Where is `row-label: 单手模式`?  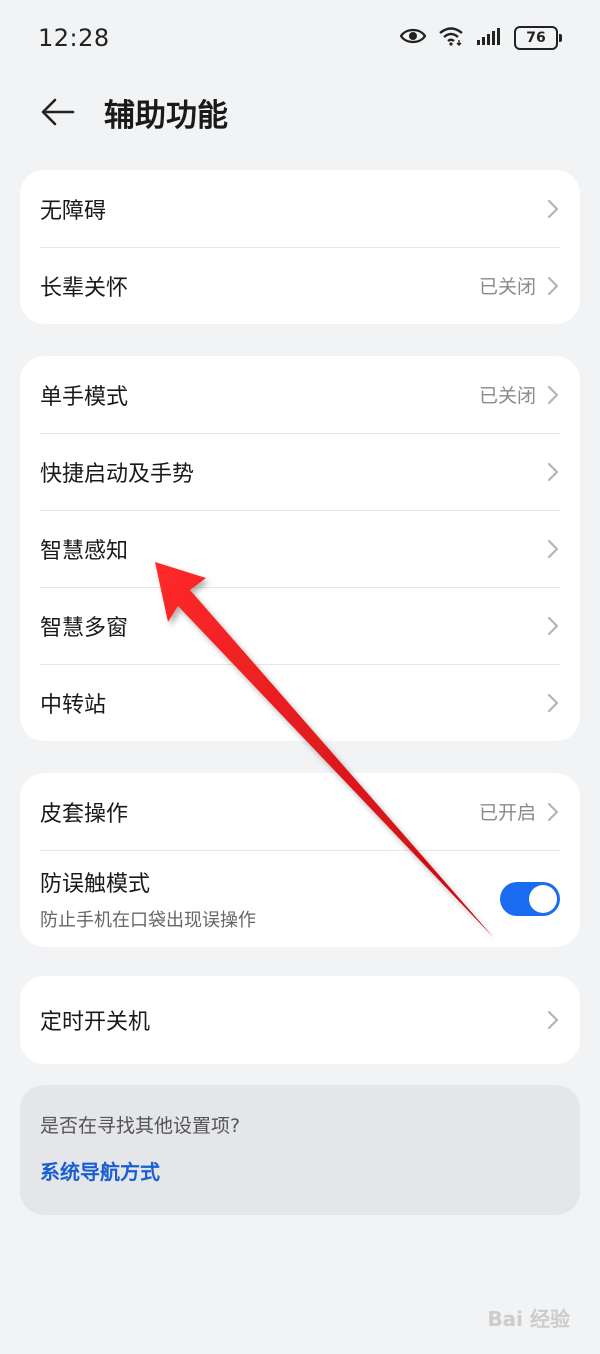 row-label: 单手模式 is located at coordinates (84, 397).